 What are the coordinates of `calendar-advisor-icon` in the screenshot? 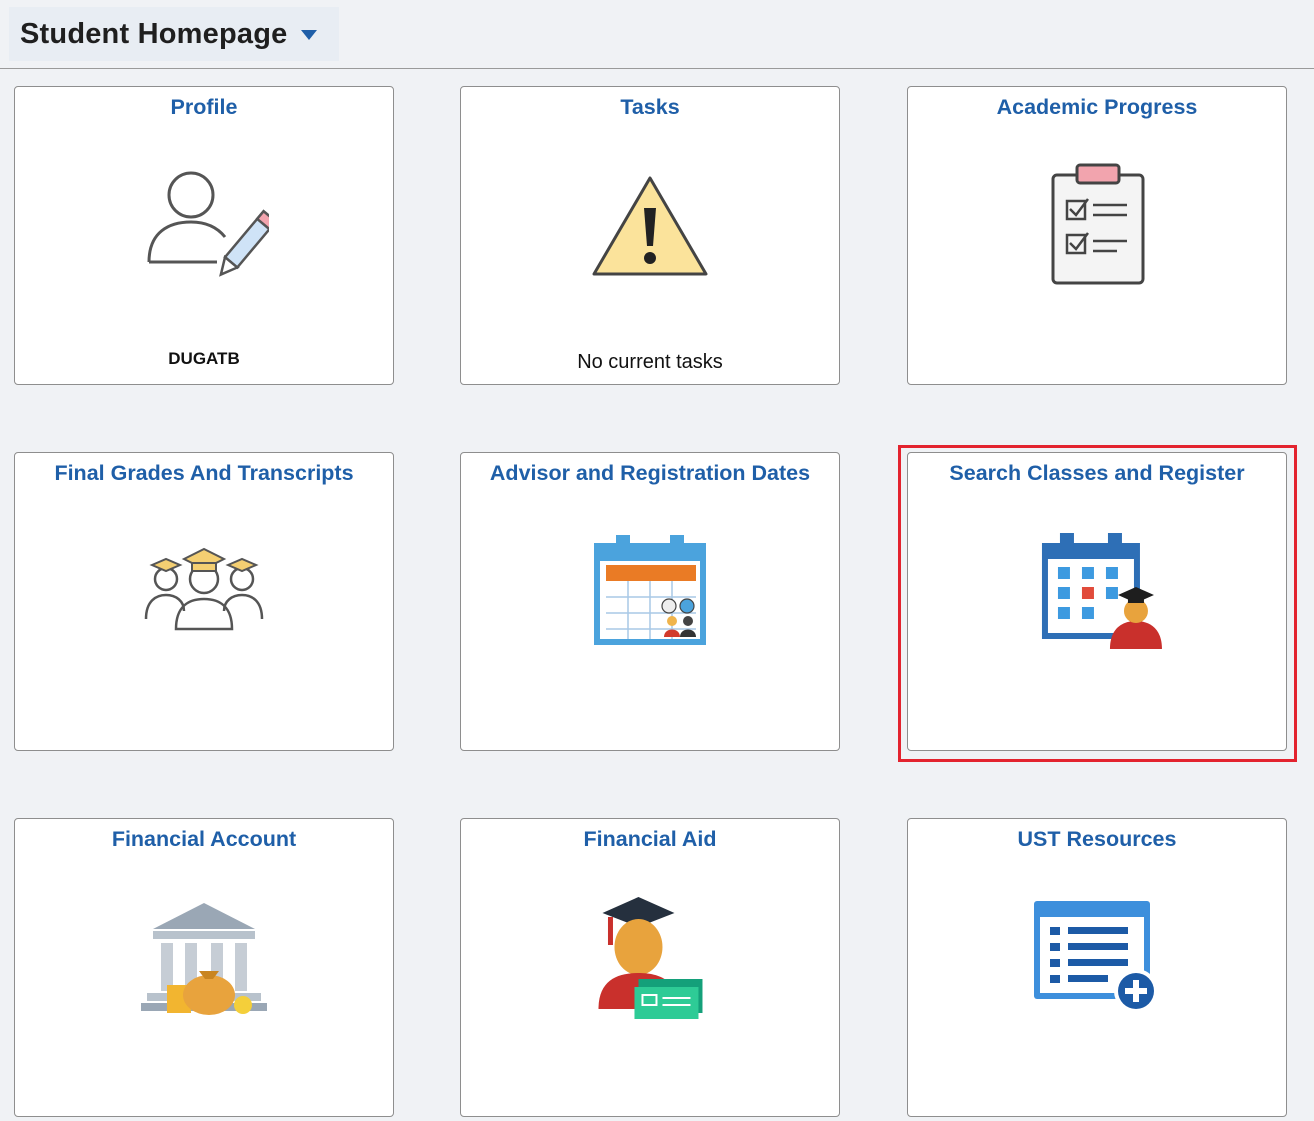 It's located at (650, 590).